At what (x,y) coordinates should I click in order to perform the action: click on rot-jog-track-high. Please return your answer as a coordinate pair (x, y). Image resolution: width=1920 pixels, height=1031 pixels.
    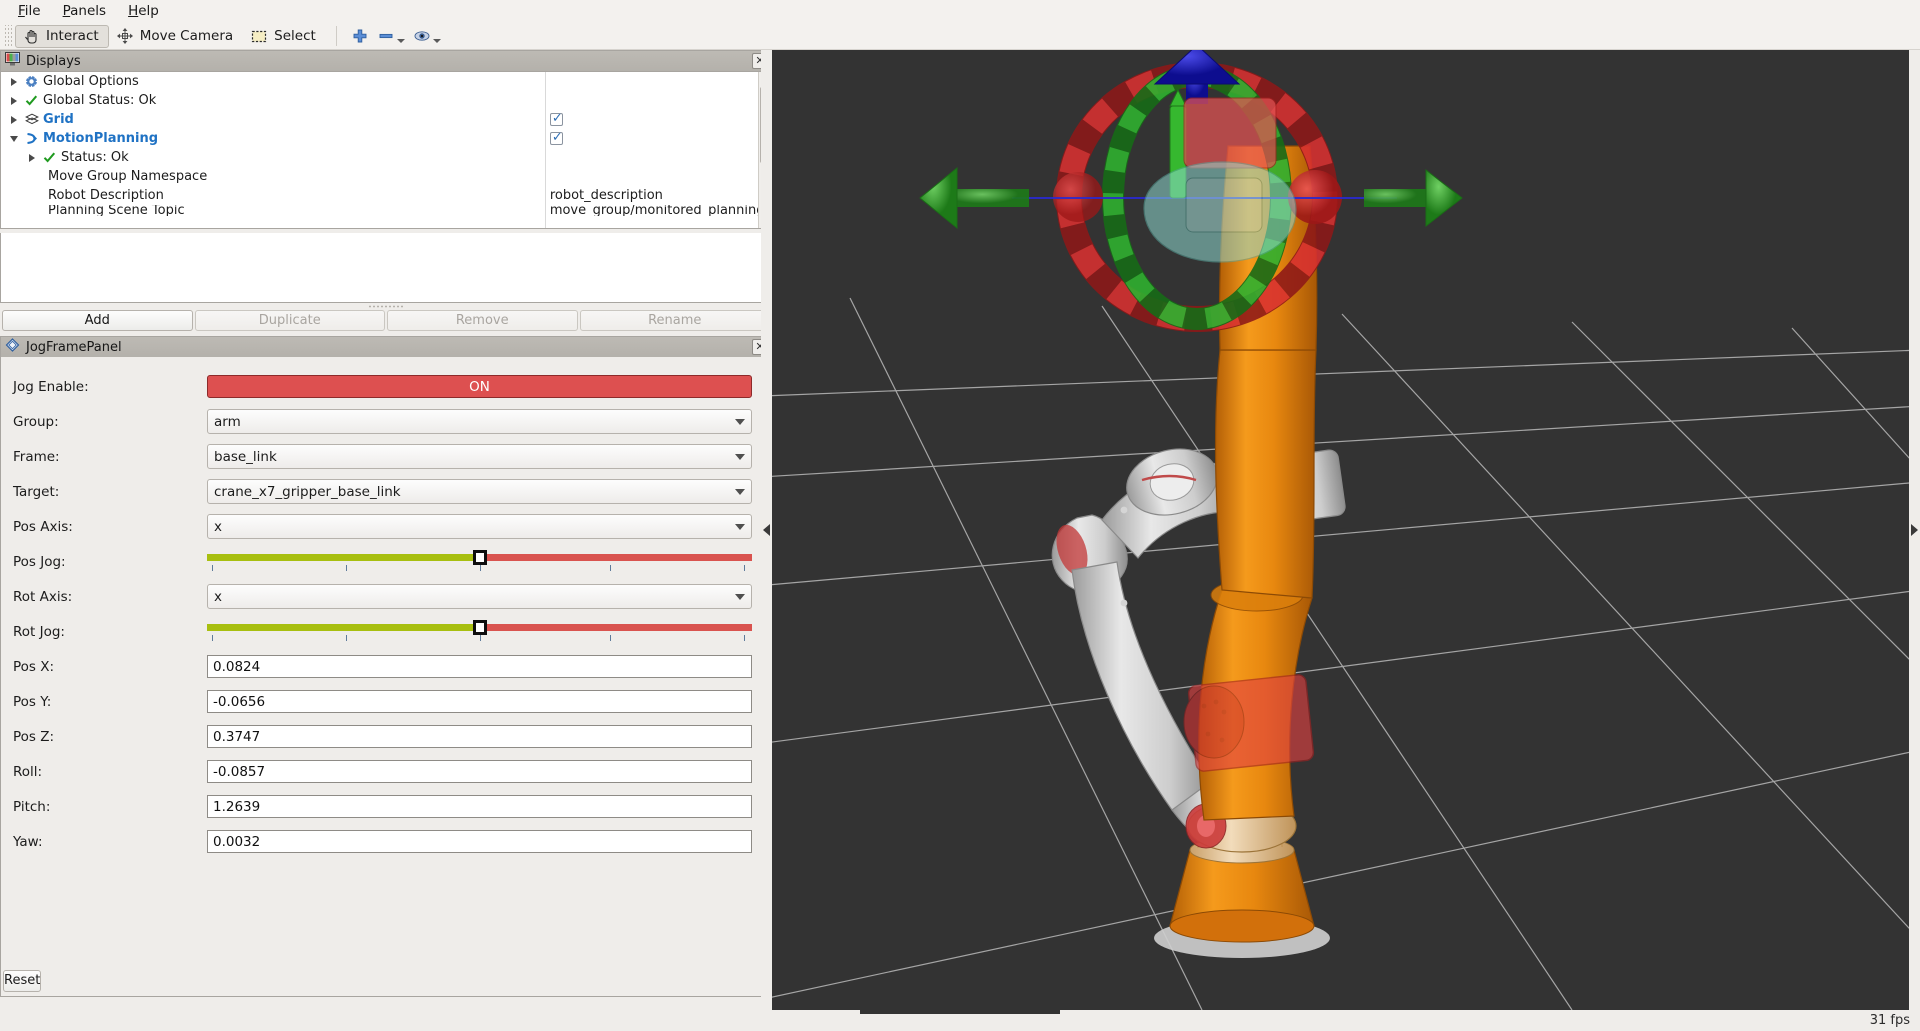
    Looking at the image, I should click on (615, 627).